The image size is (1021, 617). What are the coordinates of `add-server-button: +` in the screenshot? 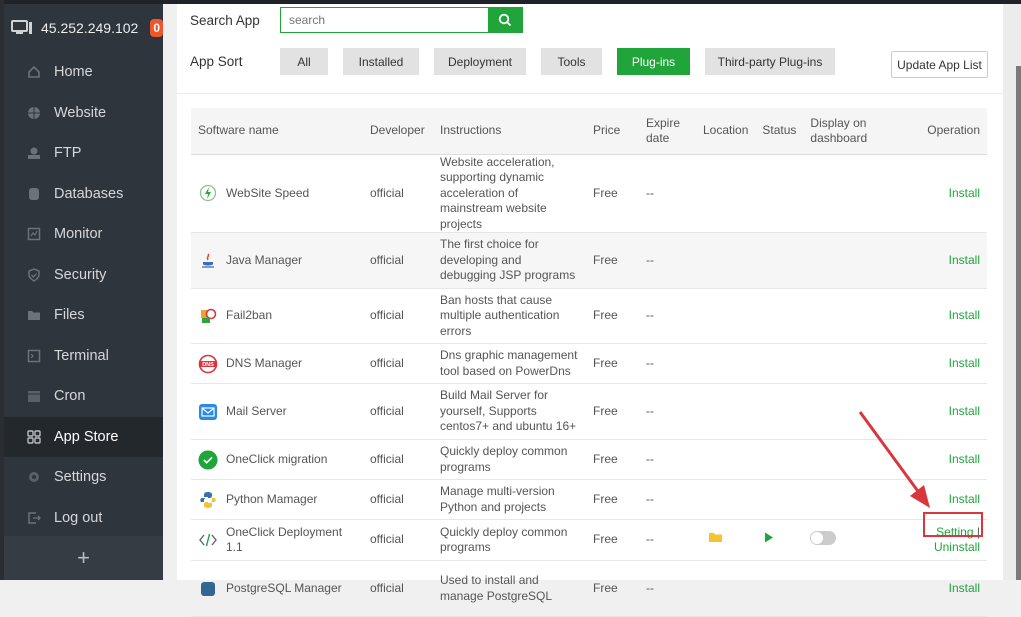 It's located at (83, 558).